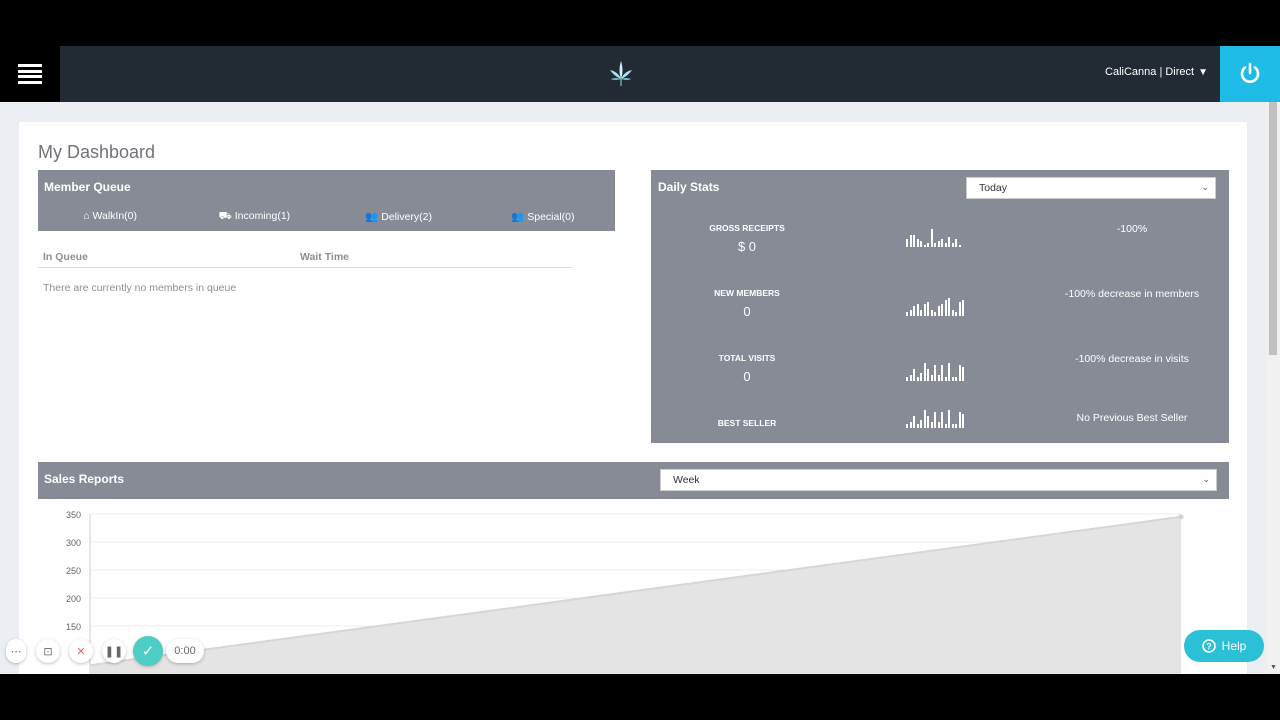 The height and width of the screenshot is (720, 1280). I want to click on sales-point, so click(1181, 517).